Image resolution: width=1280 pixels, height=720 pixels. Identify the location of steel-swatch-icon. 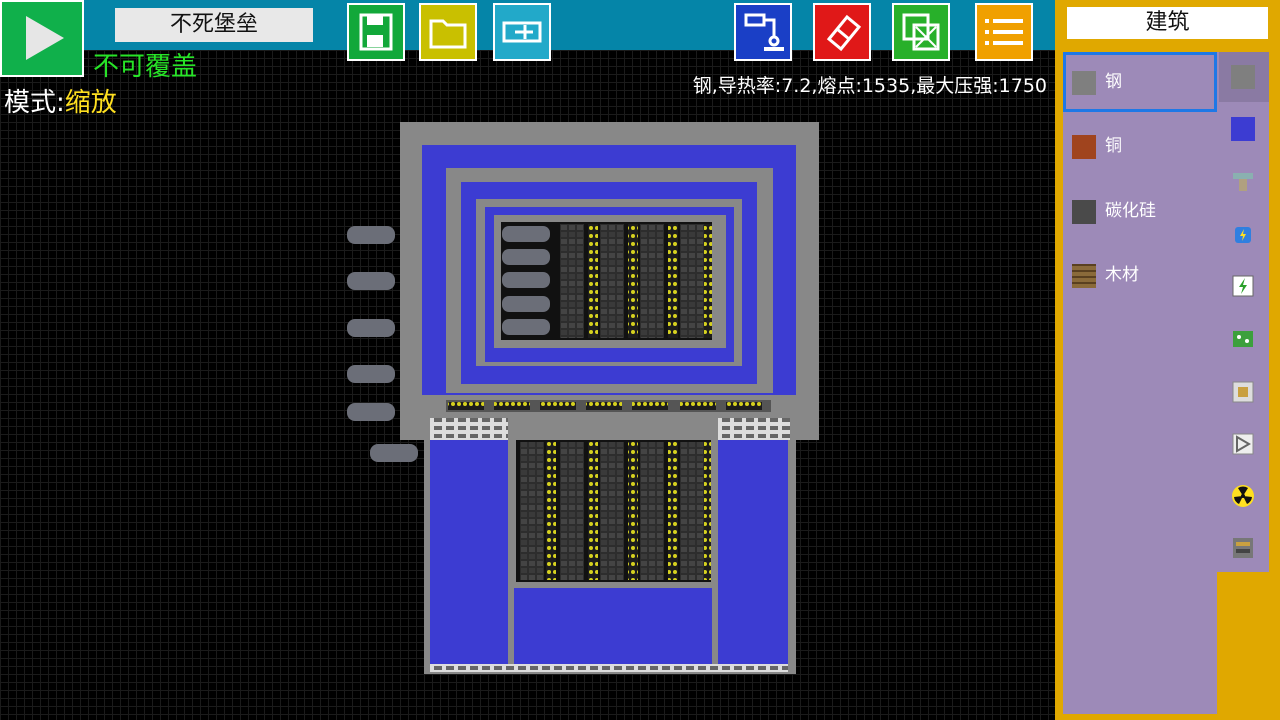
(1084, 83).